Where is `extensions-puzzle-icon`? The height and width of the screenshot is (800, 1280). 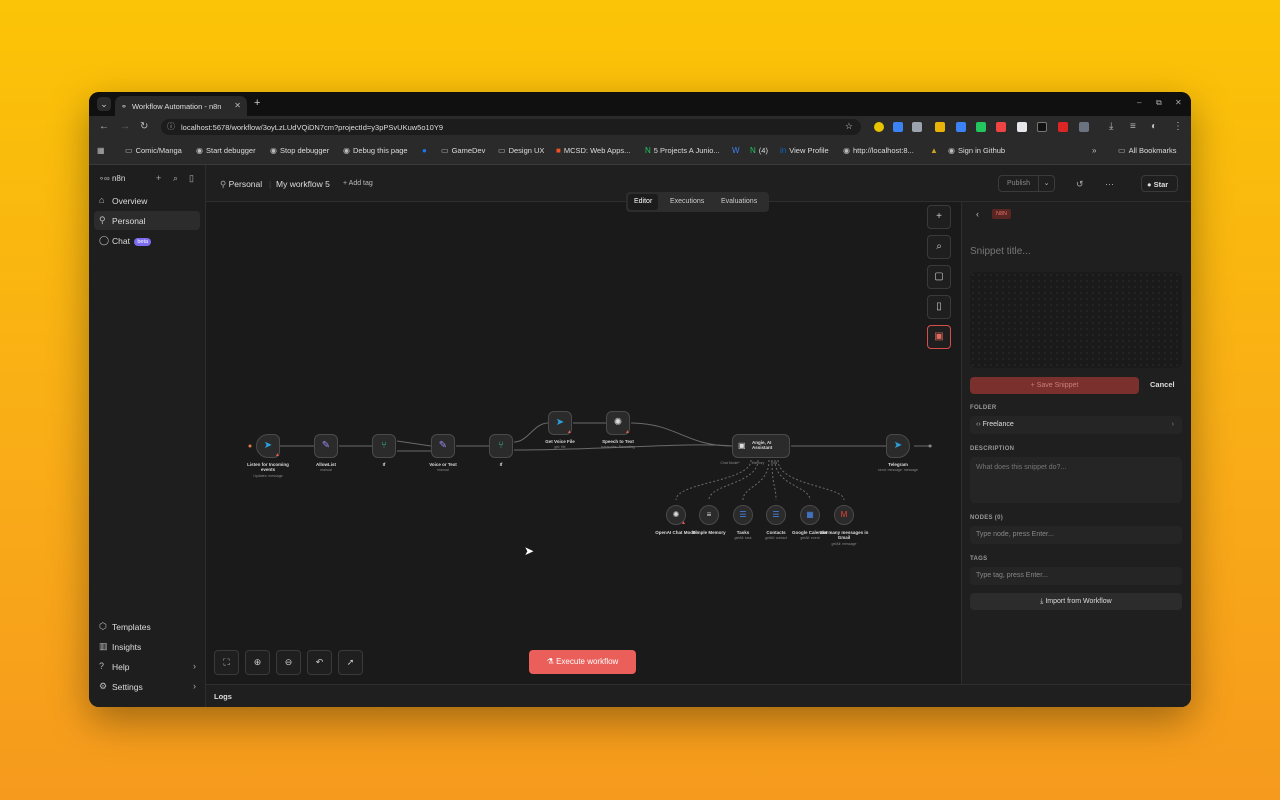
extensions-puzzle-icon is located at coordinates (1084, 127).